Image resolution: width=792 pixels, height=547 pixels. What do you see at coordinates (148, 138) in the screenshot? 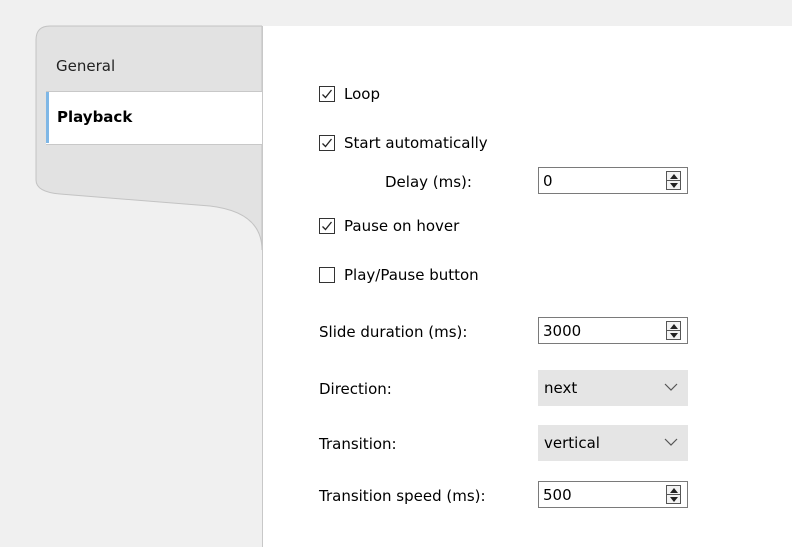
I see `tab-strip-shape` at bounding box center [148, 138].